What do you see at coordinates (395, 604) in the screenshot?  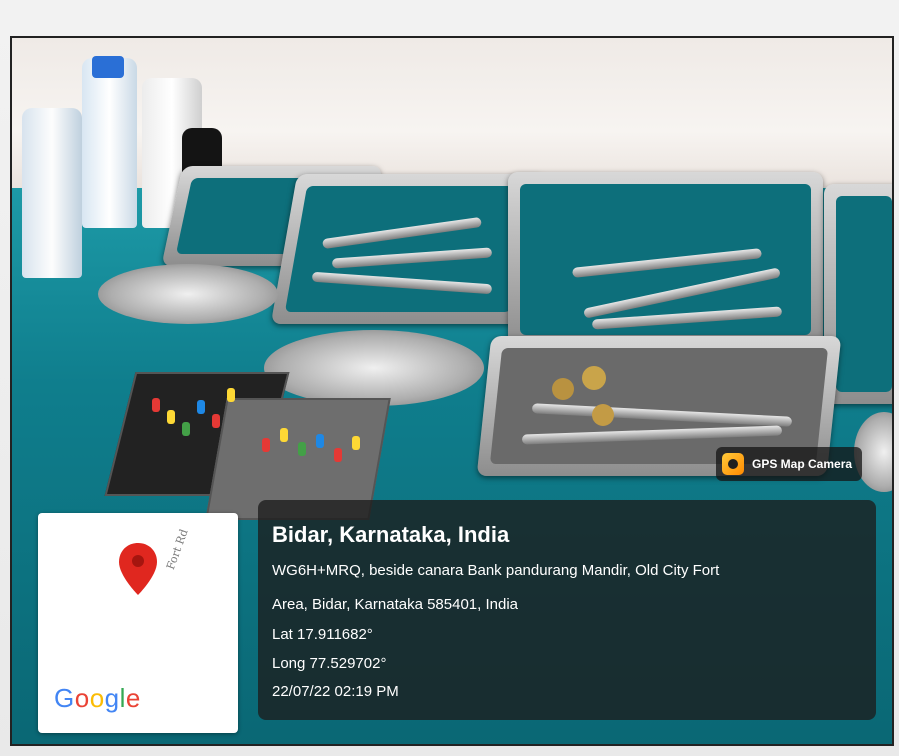 I see `address-line-2: Area, Bidar, Karnataka 585401, India` at bounding box center [395, 604].